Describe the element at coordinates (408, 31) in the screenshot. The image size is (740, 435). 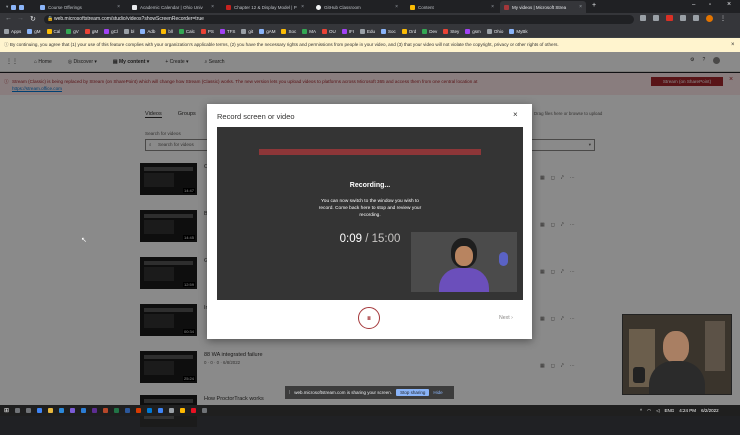
I see `bookmark-item: Ord` at that location.